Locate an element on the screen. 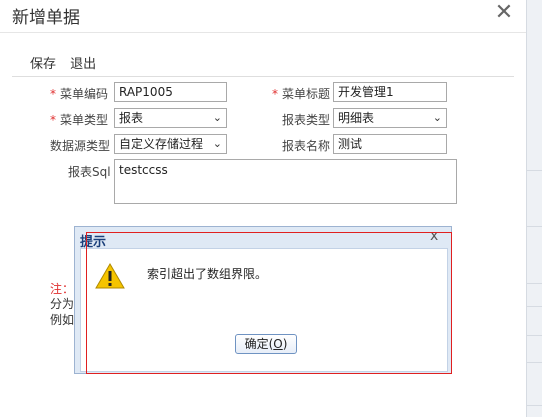 The width and height of the screenshot is (542, 417). report-type-value: 明细表 is located at coordinates (356, 118).